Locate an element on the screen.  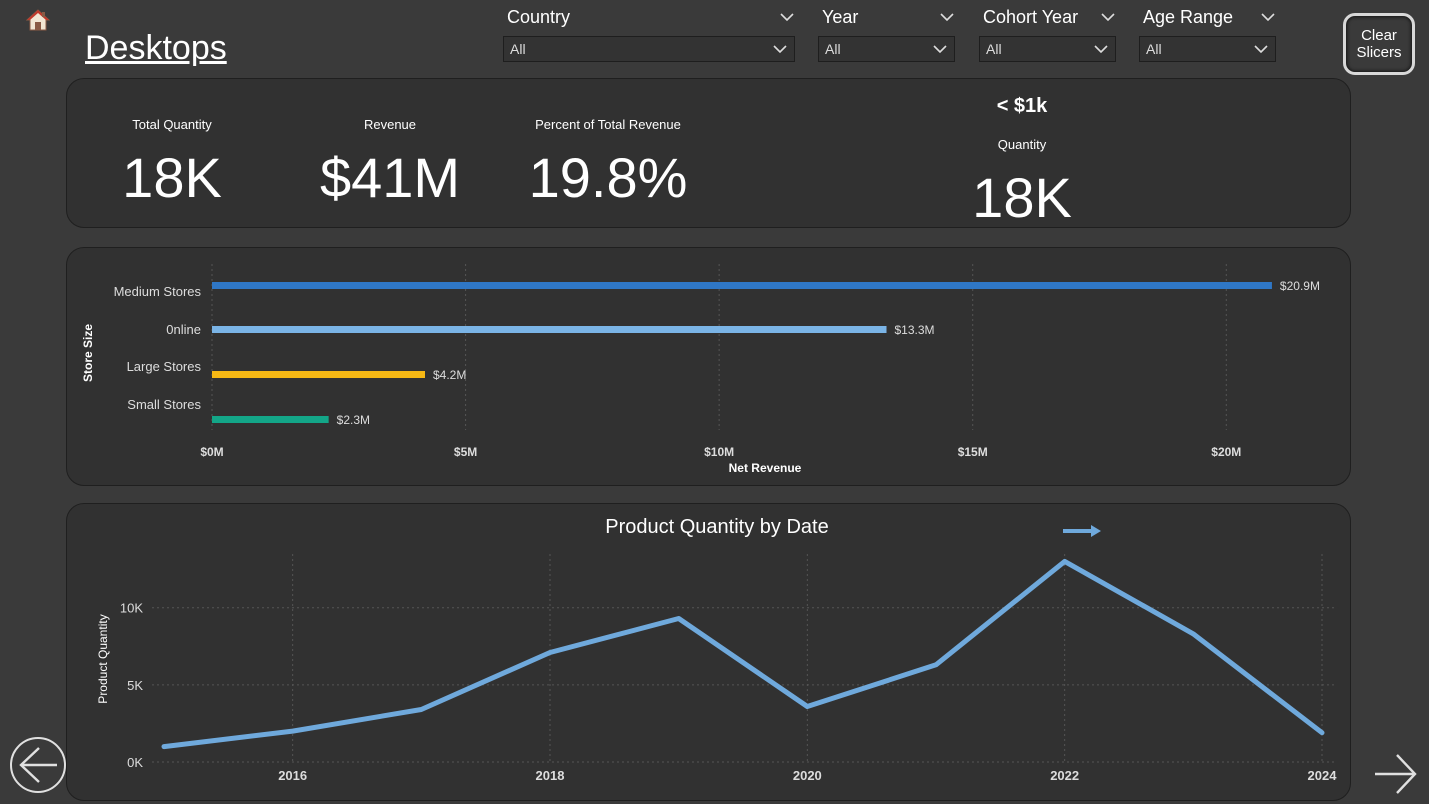
slicer-title: Country is located at coordinates (539, 17).